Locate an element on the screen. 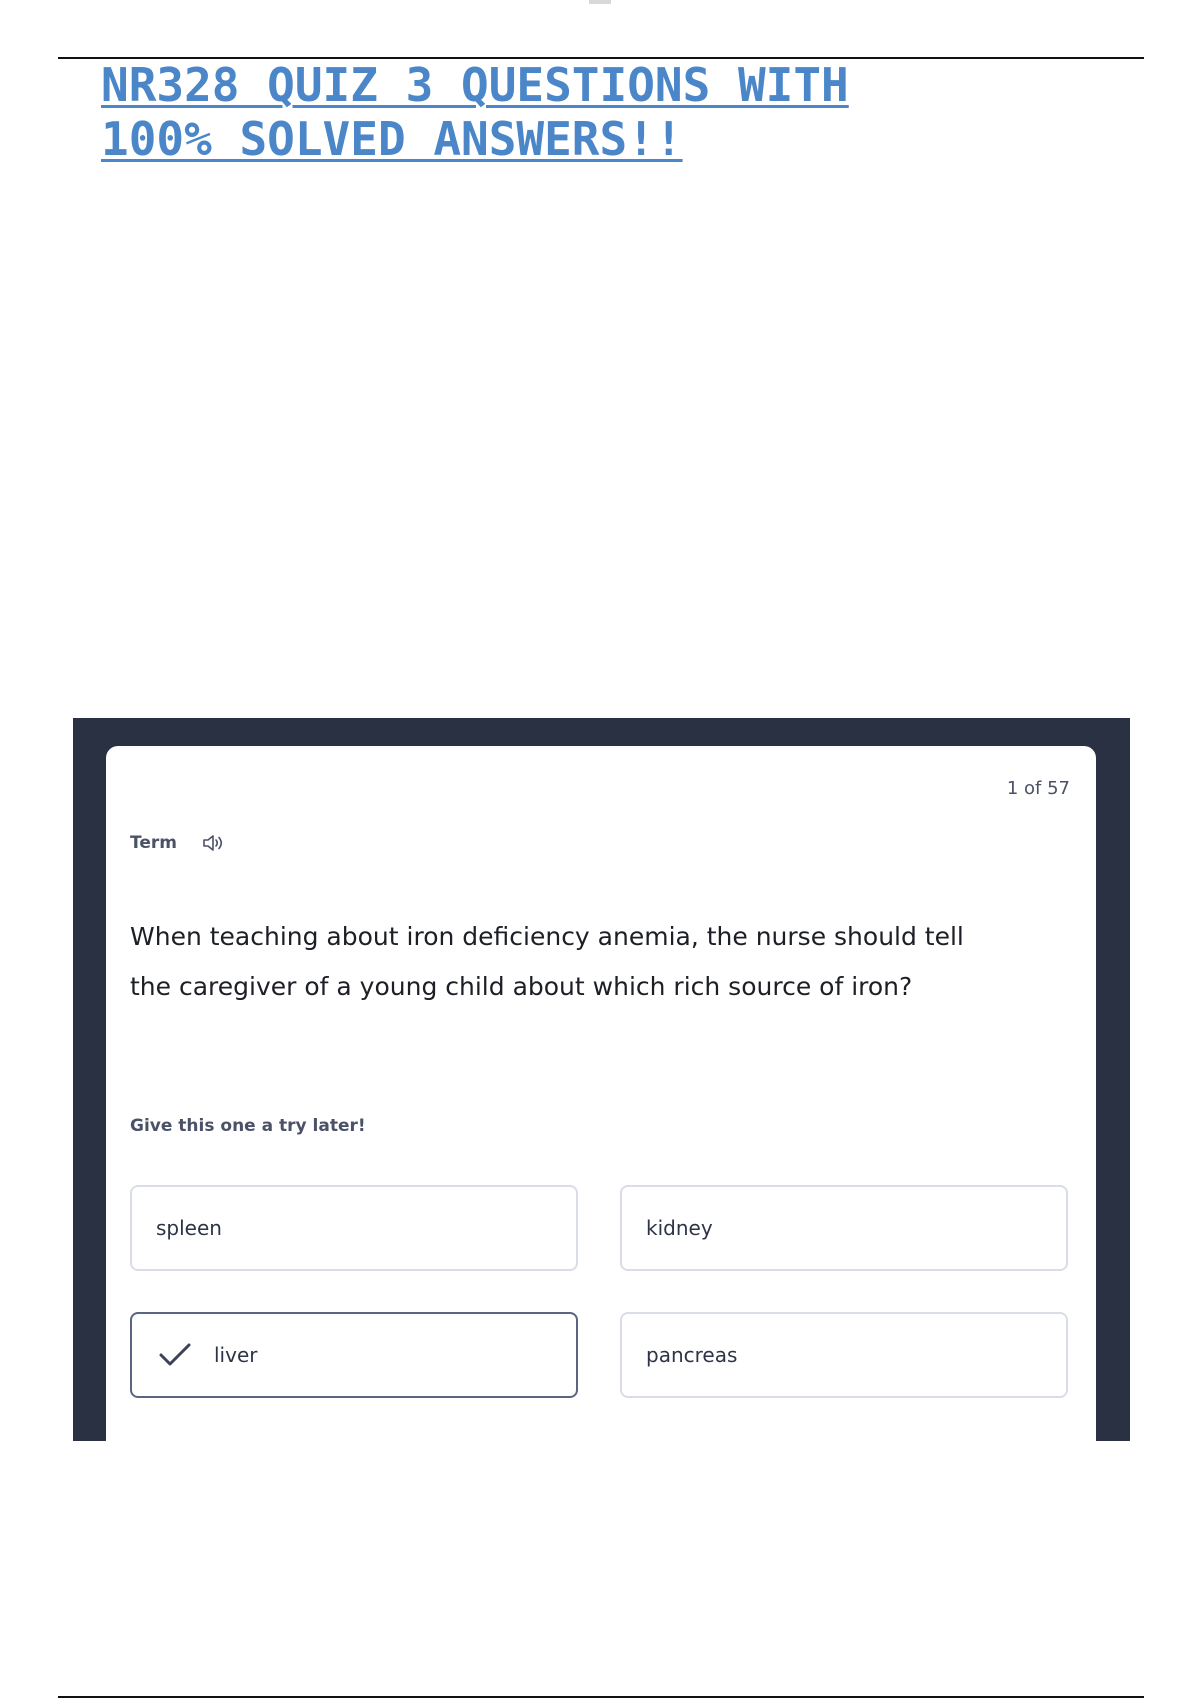 This screenshot has width=1200, height=1700. answer-option-pancreas: pancreas is located at coordinates (844, 1355).